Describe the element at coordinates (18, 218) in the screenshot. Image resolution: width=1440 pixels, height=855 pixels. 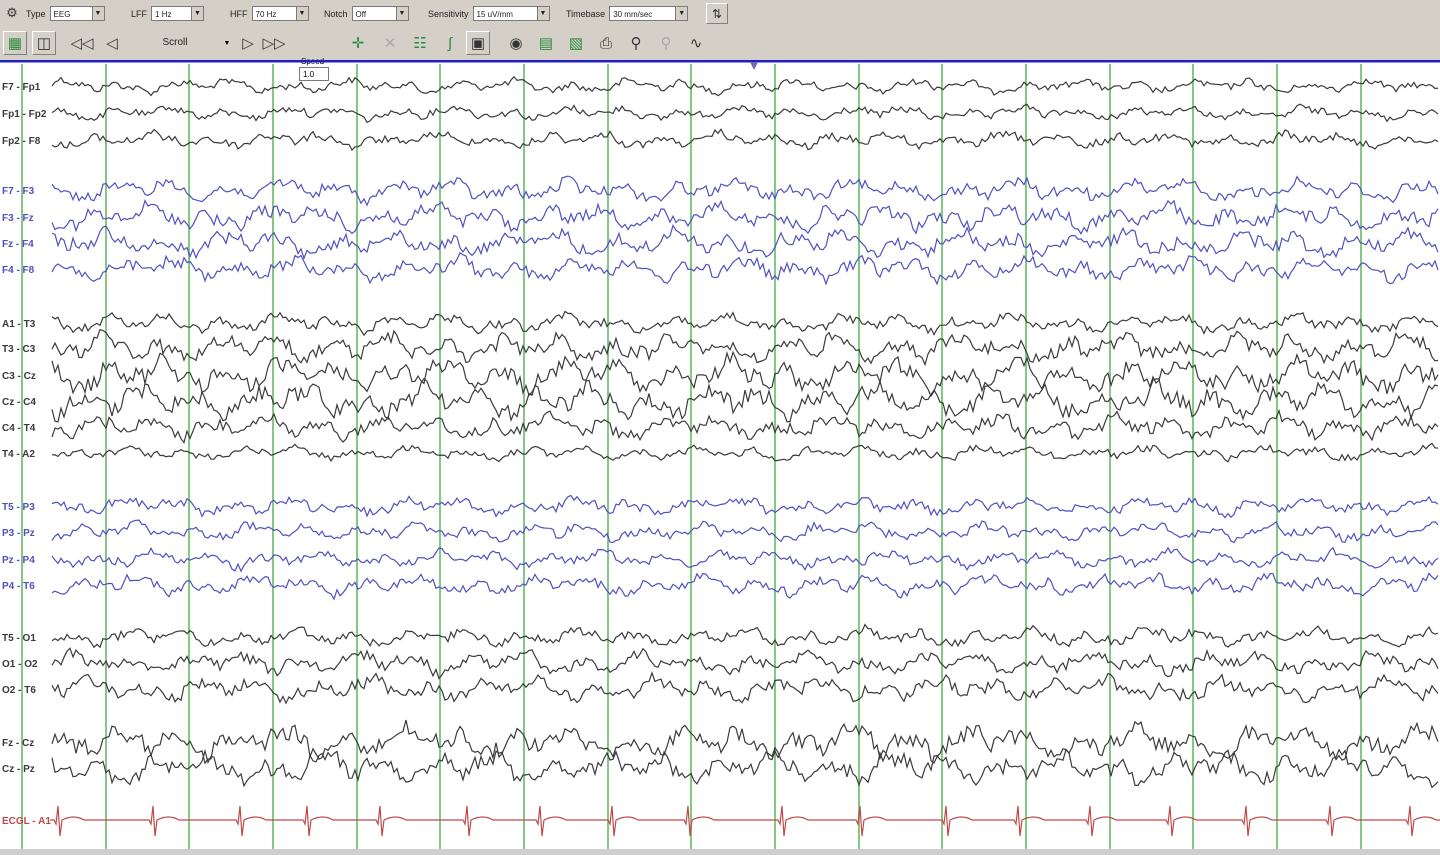
I see `channel-label: F3 - Fz` at that location.